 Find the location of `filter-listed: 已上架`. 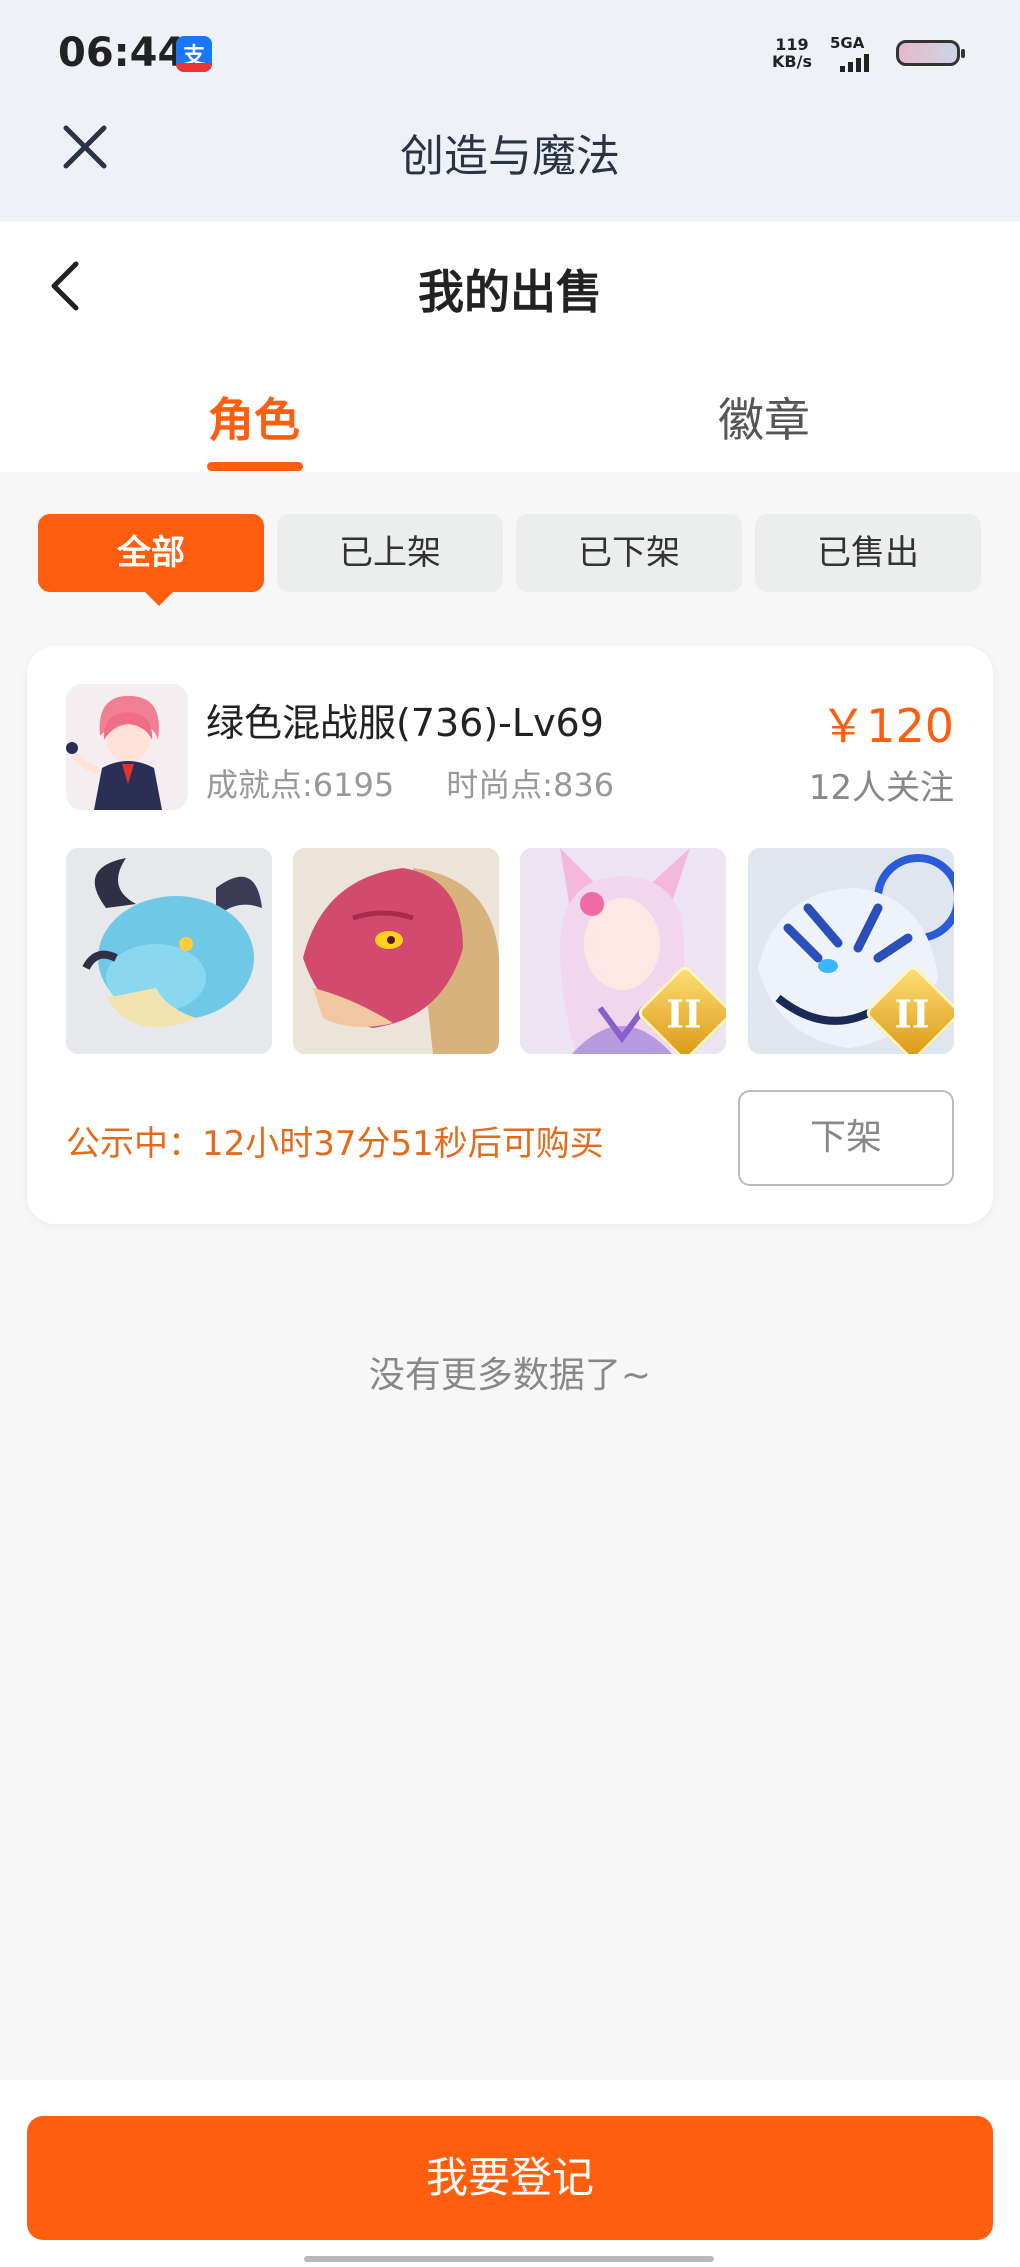

filter-listed: 已上架 is located at coordinates (390, 553).